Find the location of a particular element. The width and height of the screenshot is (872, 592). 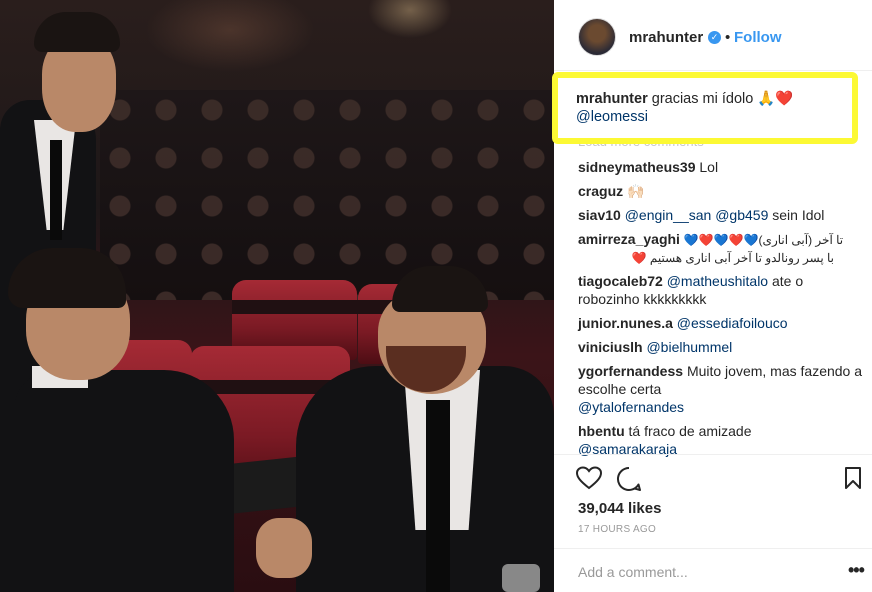

comment-username: siav10 is located at coordinates (599, 215).